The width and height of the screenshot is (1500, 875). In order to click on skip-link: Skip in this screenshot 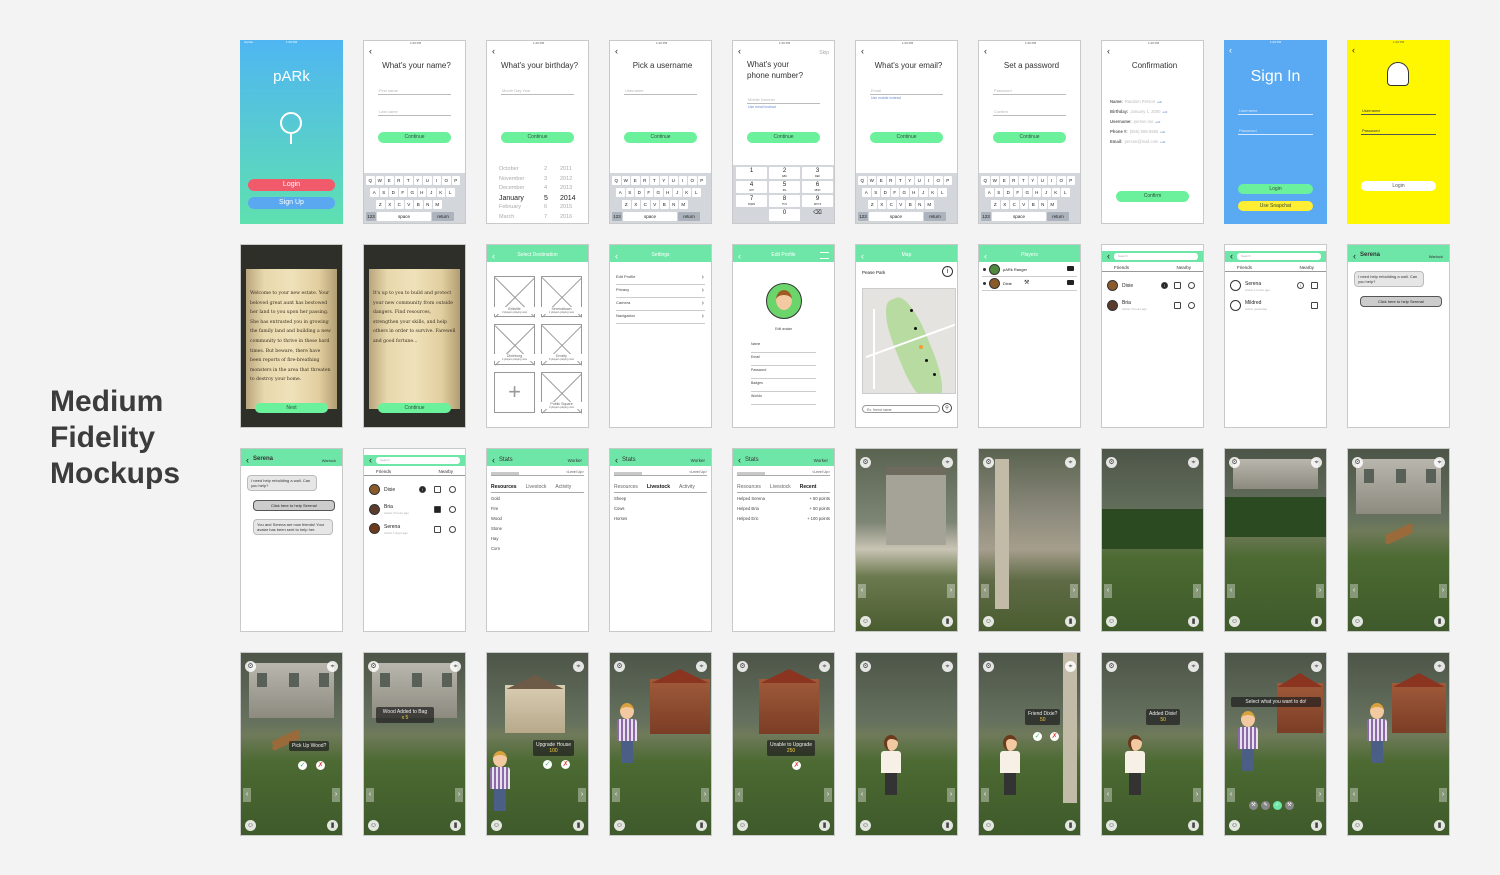, I will do `click(824, 53)`.